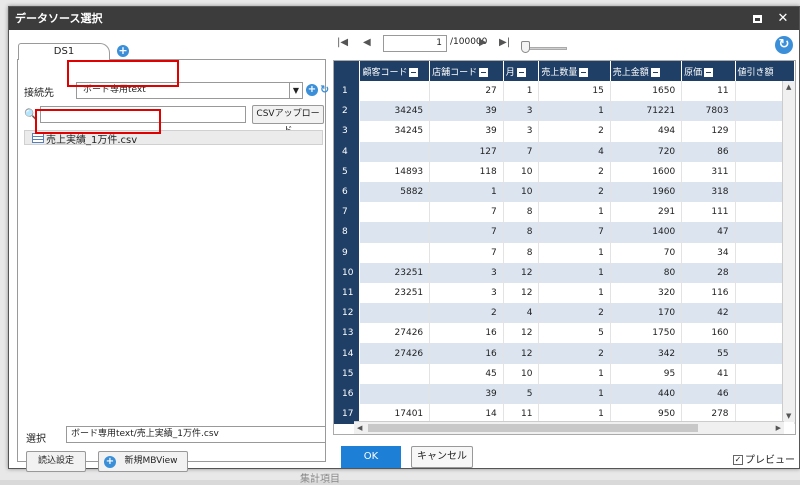  What do you see at coordinates (143, 114) in the screenshot?
I see `search-input` at bounding box center [143, 114].